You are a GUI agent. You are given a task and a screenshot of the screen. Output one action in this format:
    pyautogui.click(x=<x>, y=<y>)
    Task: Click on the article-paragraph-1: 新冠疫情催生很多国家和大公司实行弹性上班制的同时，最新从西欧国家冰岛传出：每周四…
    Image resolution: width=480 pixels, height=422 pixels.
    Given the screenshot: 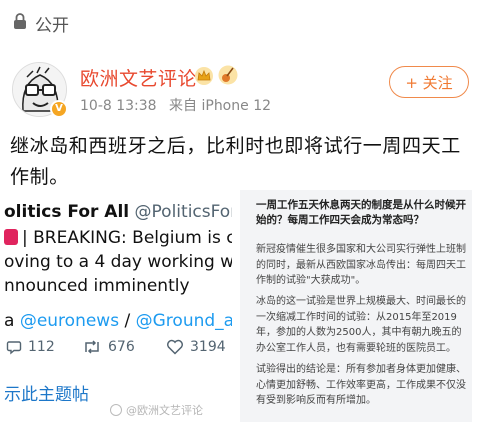 What is the action you would take?
    pyautogui.click(x=361, y=265)
    